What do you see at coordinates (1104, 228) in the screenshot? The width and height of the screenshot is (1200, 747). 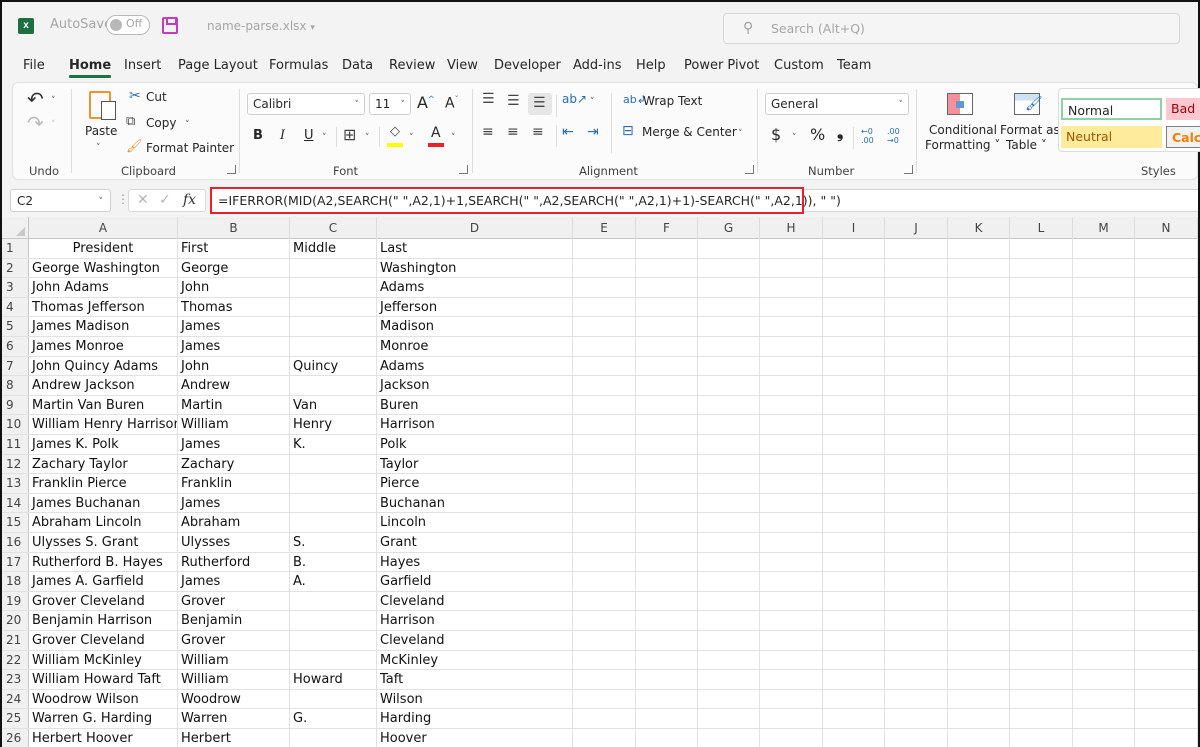 I see `column-header-m: M` at bounding box center [1104, 228].